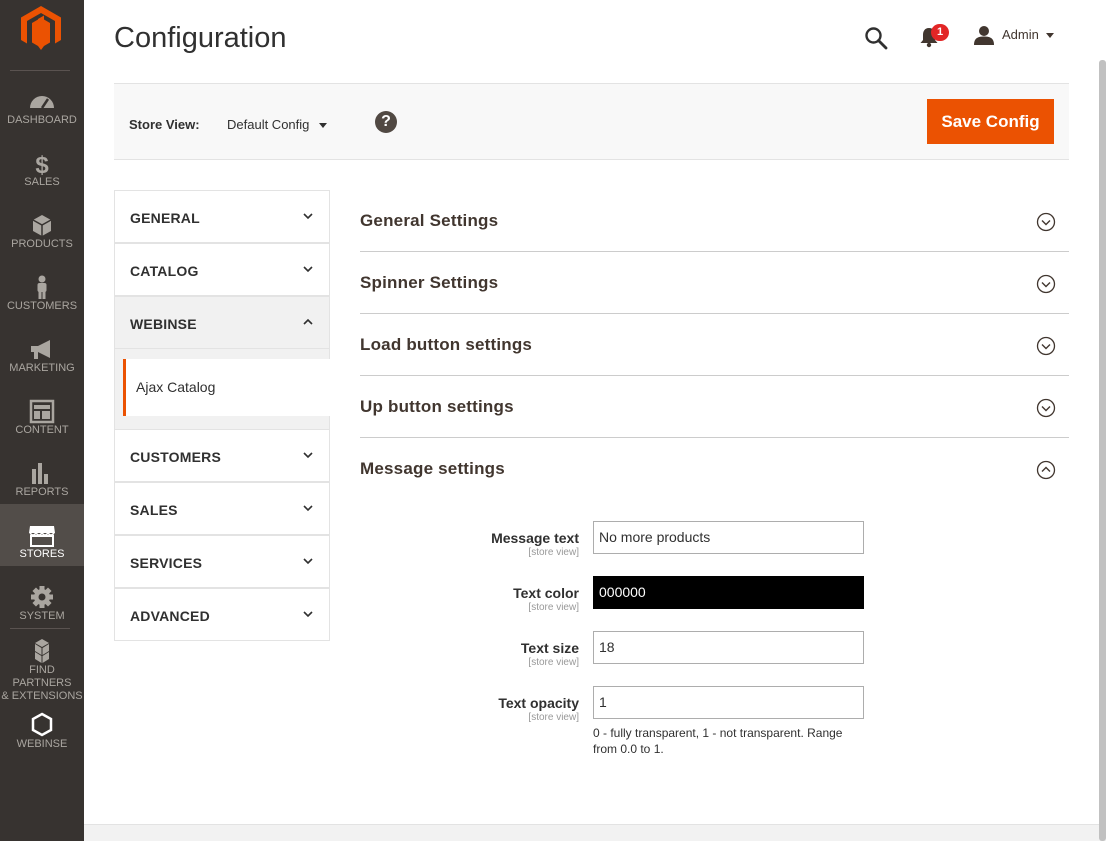 Image resolution: width=1106 pixels, height=841 pixels. I want to click on page-title: Configuration, so click(200, 38).